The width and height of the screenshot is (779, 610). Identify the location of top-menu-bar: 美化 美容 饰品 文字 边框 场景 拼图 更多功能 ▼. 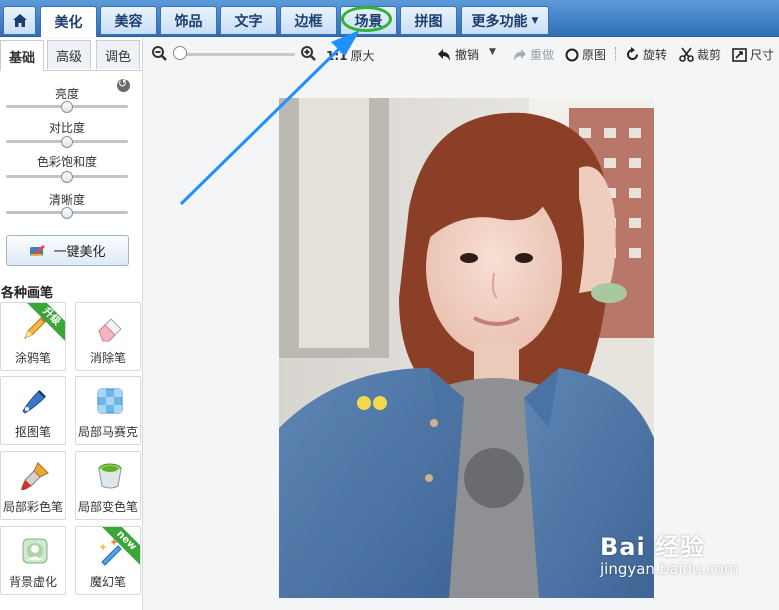
(389, 18).